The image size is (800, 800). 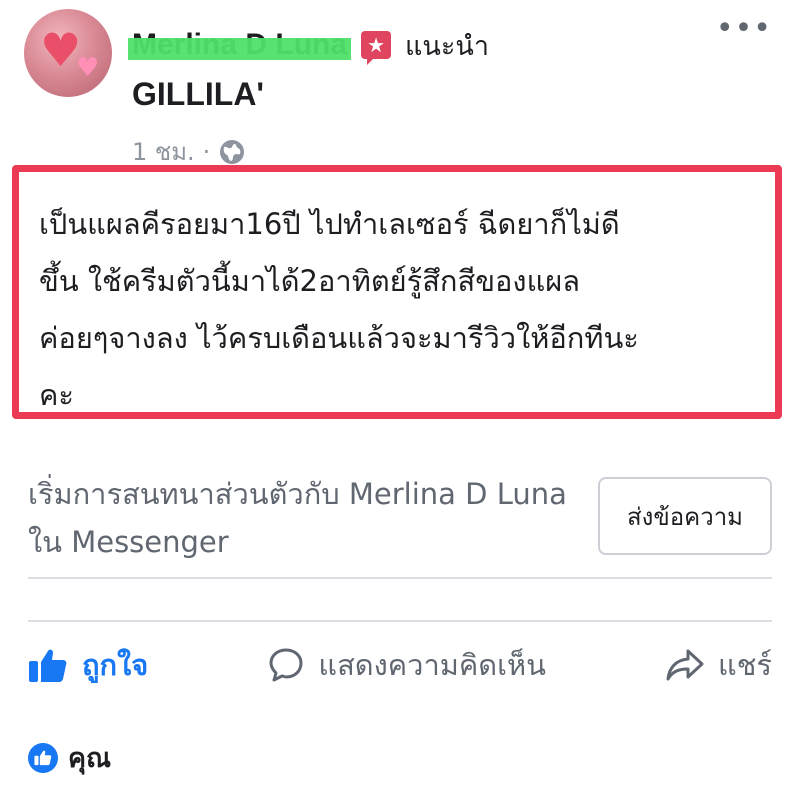 What do you see at coordinates (376, 48) in the screenshot?
I see `star-badge-icon: ★` at bounding box center [376, 48].